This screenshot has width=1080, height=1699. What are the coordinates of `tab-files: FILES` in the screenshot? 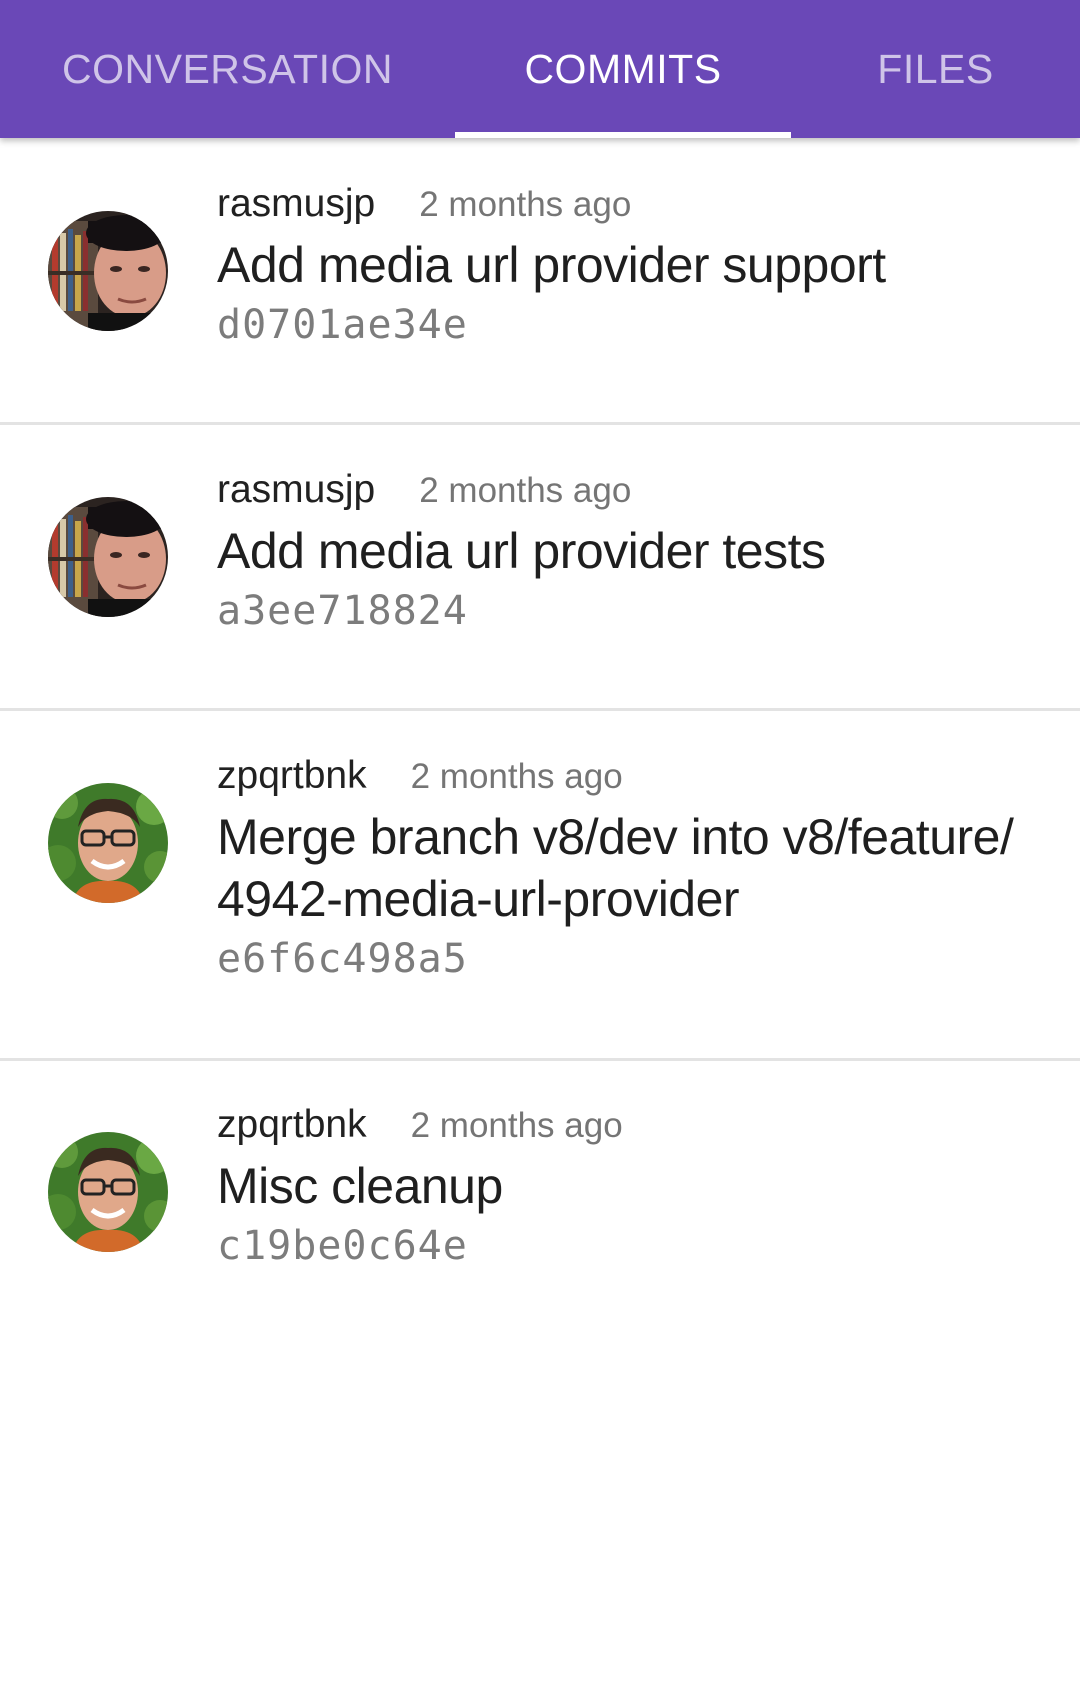 It's located at (935, 69).